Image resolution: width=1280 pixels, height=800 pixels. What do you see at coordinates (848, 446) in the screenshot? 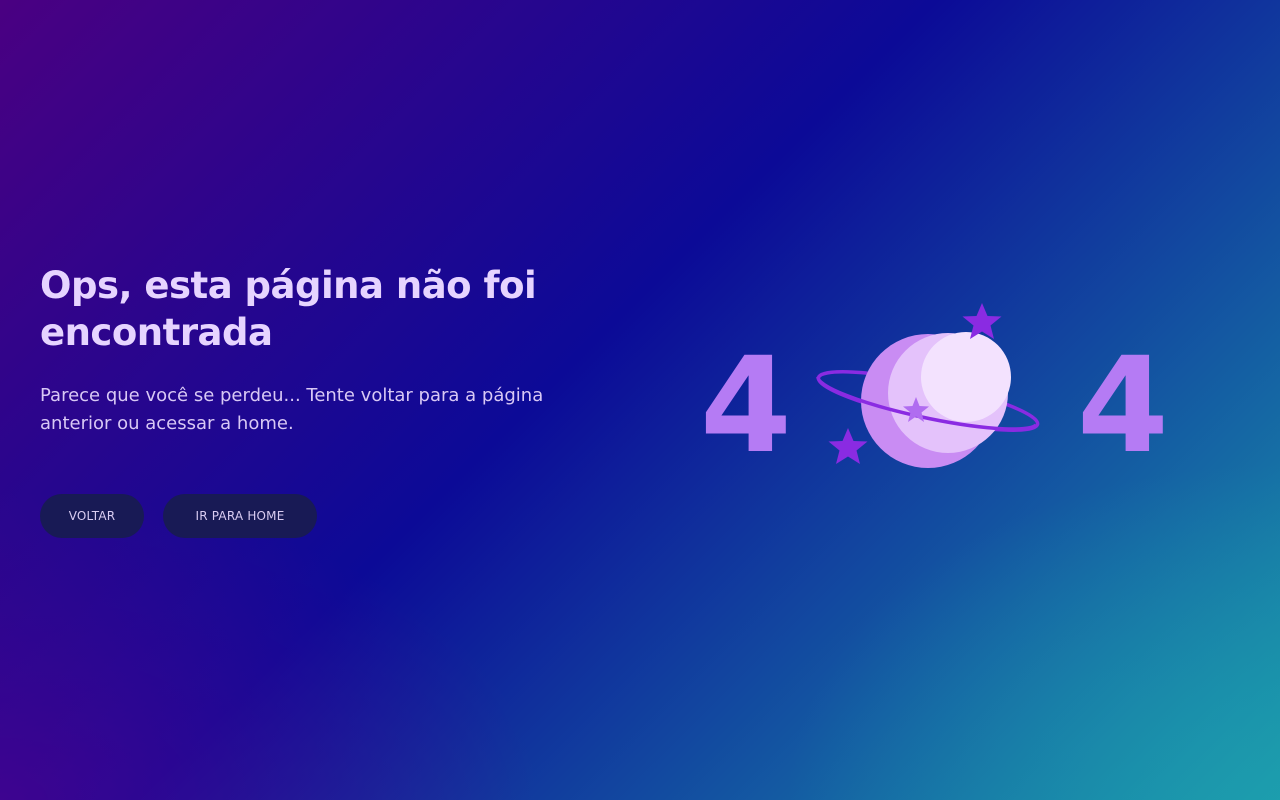
I see `star-icon` at bounding box center [848, 446].